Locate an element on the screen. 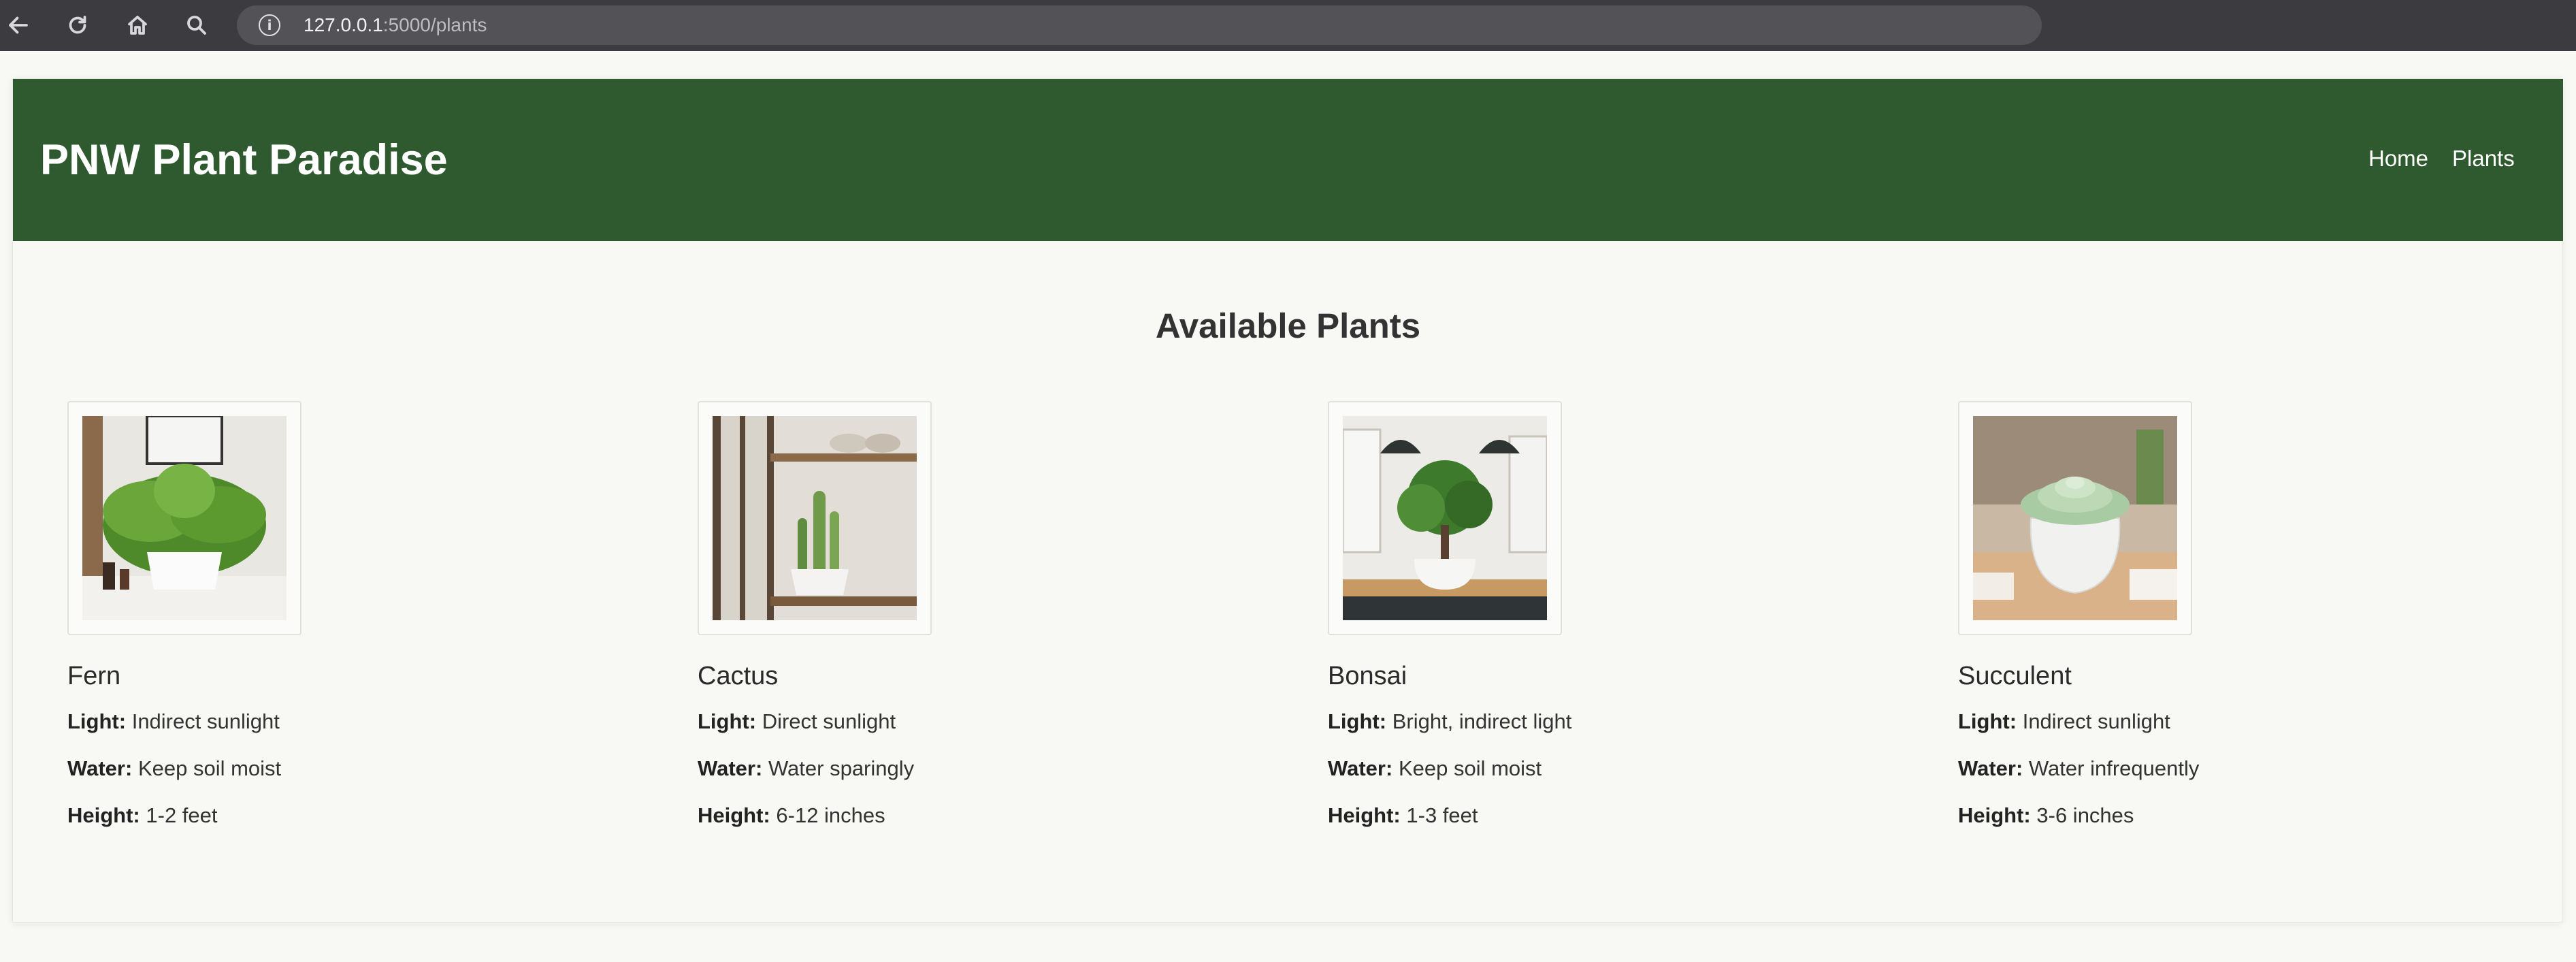 The image size is (2576, 962). plant-light: Light: Direct sunlight is located at coordinates (797, 721).